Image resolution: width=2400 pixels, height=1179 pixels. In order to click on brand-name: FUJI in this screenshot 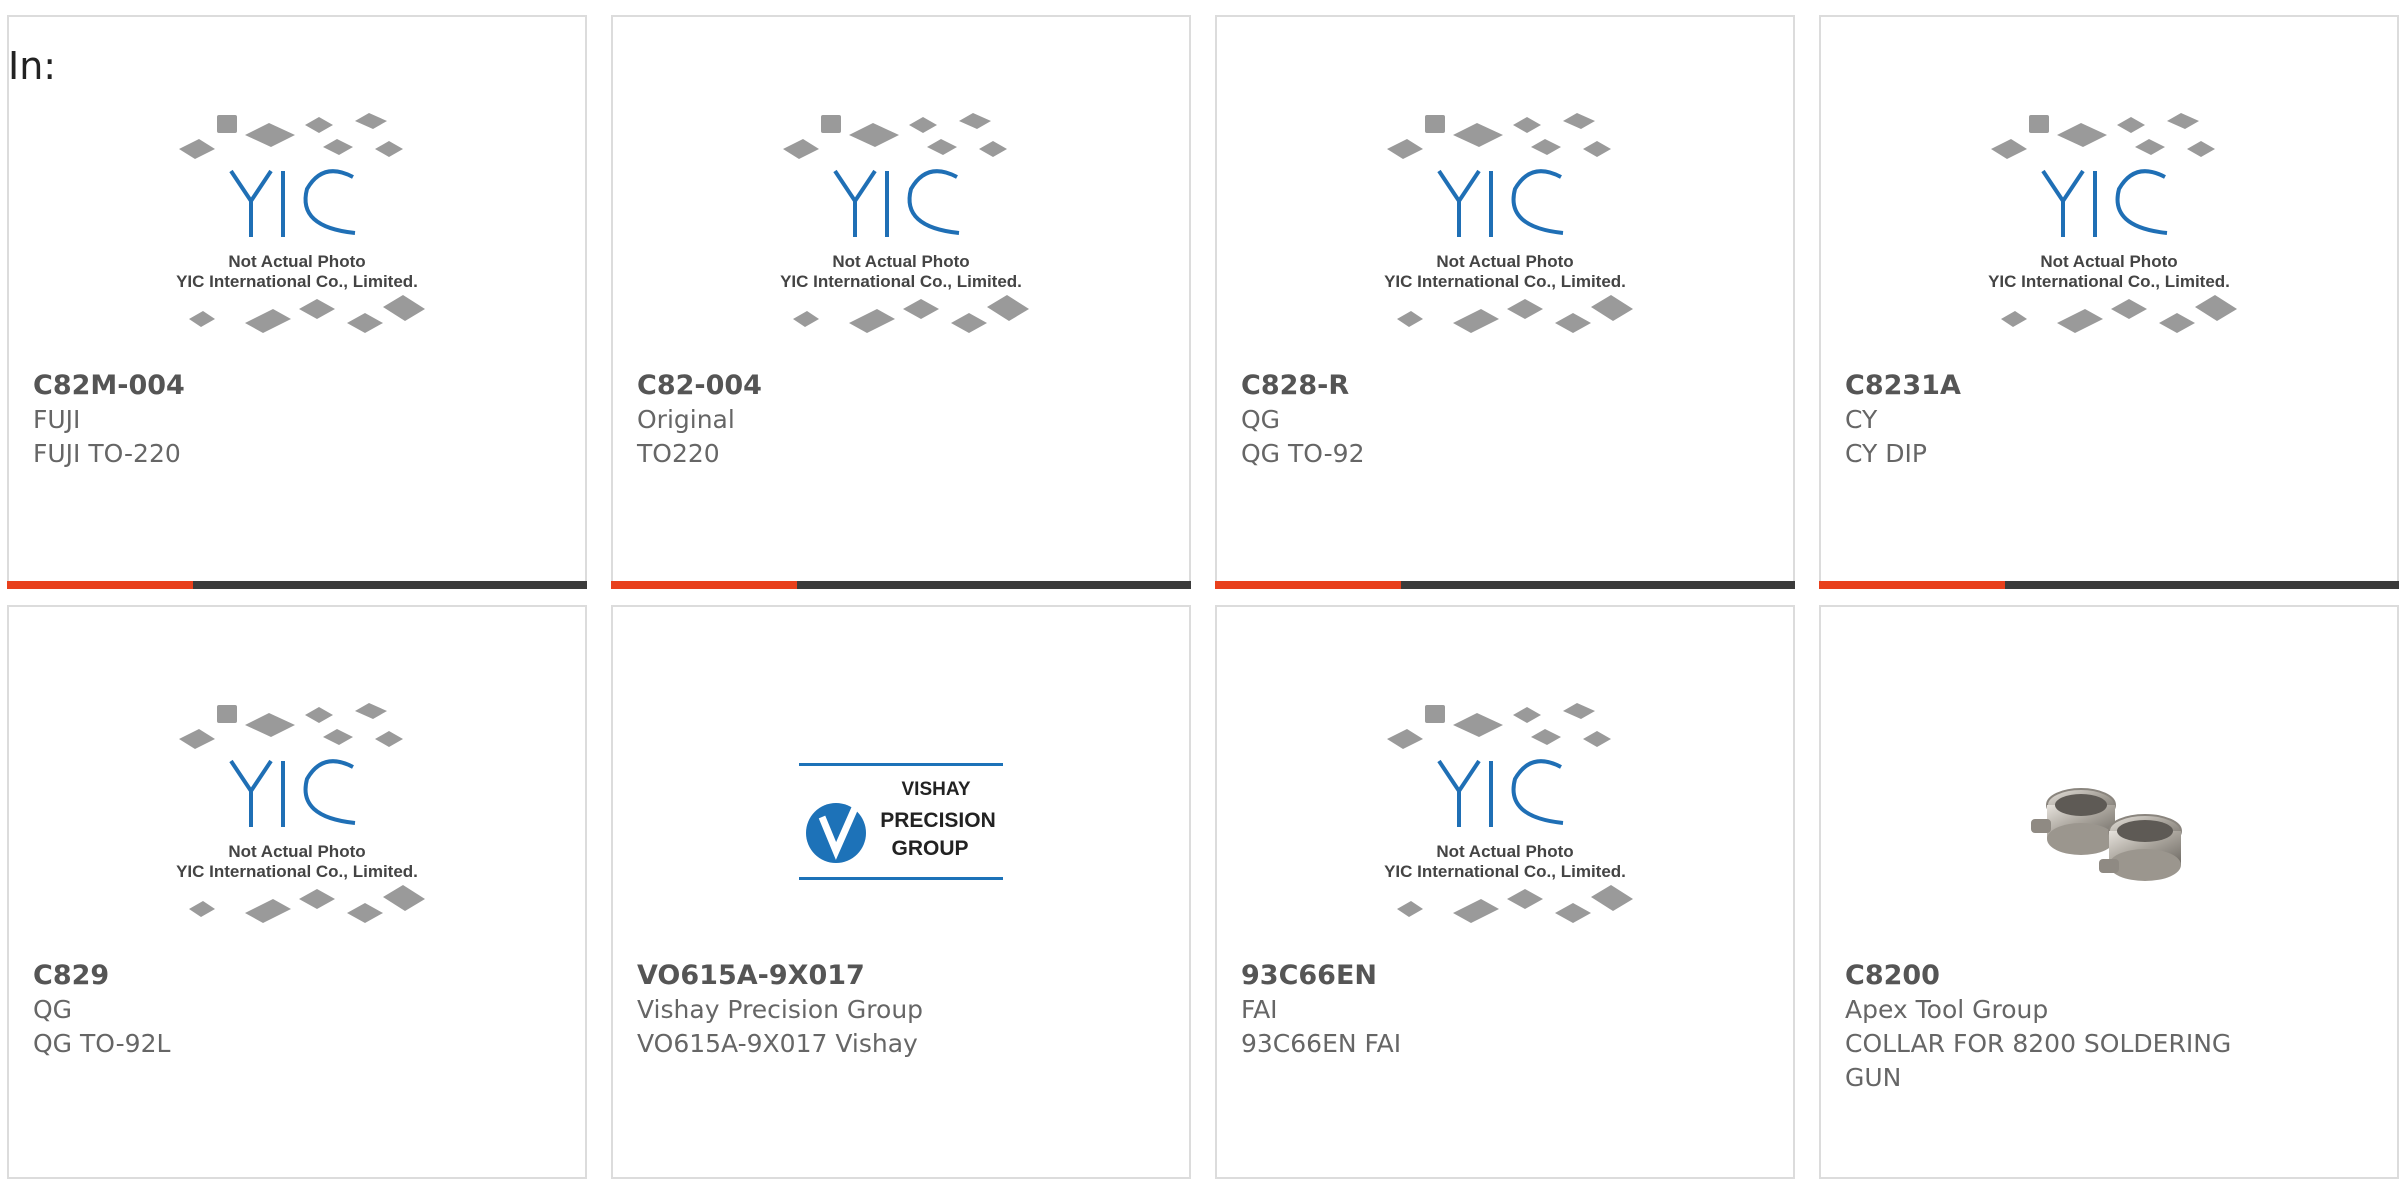, I will do `click(57, 419)`.